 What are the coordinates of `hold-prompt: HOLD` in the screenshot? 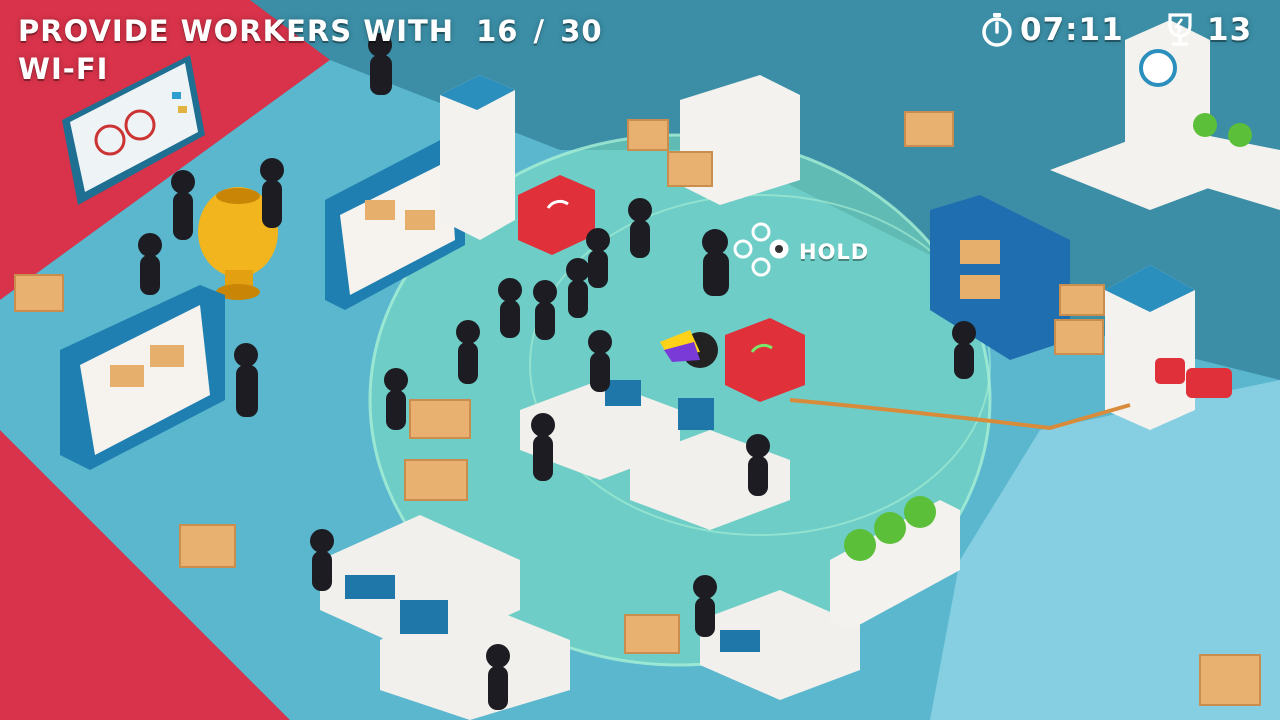 It's located at (801, 252).